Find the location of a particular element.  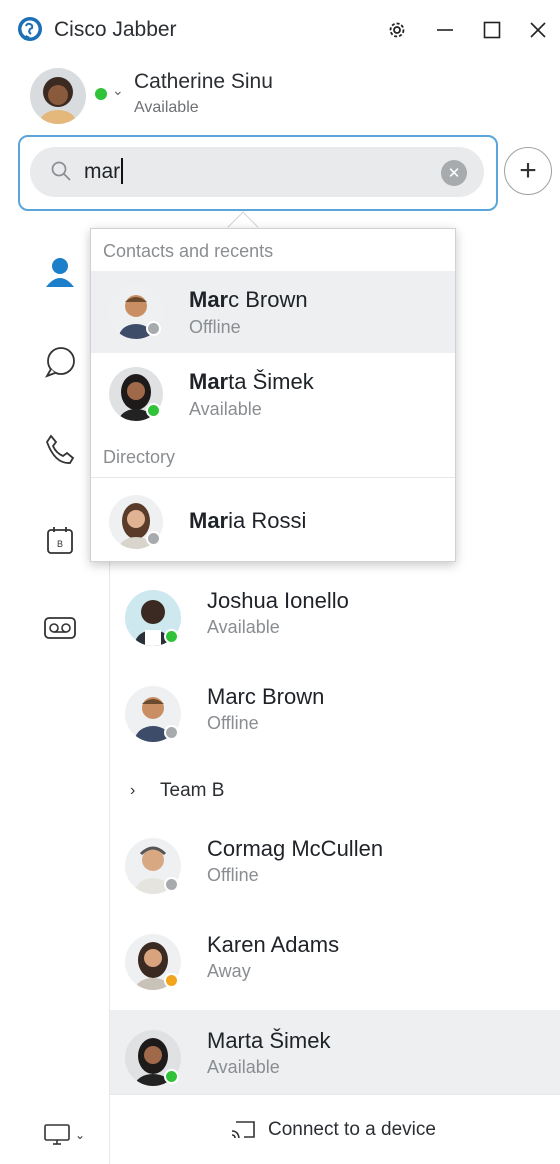

contact-row: Cormag McCullen Offline is located at coordinates (335, 866).